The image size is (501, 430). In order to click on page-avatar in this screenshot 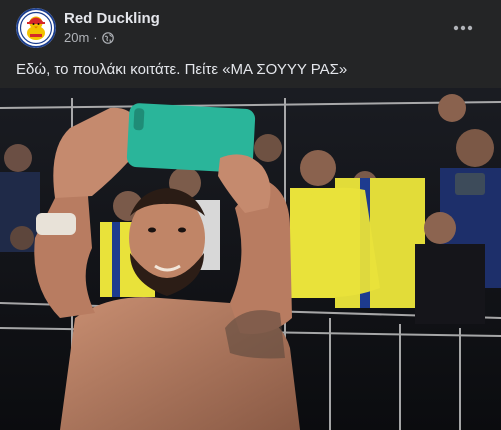, I will do `click(36, 28)`.